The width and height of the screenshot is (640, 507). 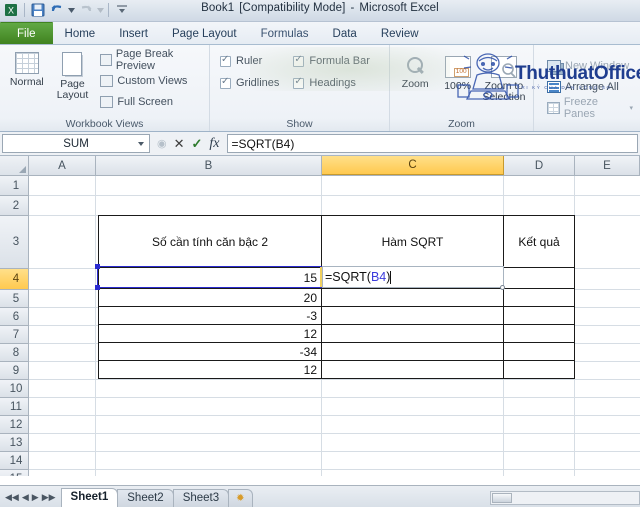 I want to click on full-screen-label: Full Screen, so click(x=145, y=101).